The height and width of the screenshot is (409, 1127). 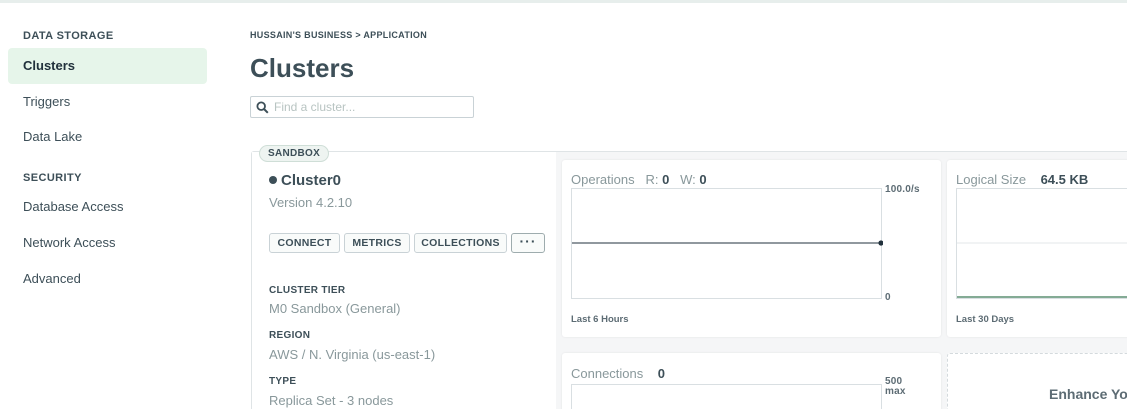 I want to click on operations-last-point, so click(x=880, y=243).